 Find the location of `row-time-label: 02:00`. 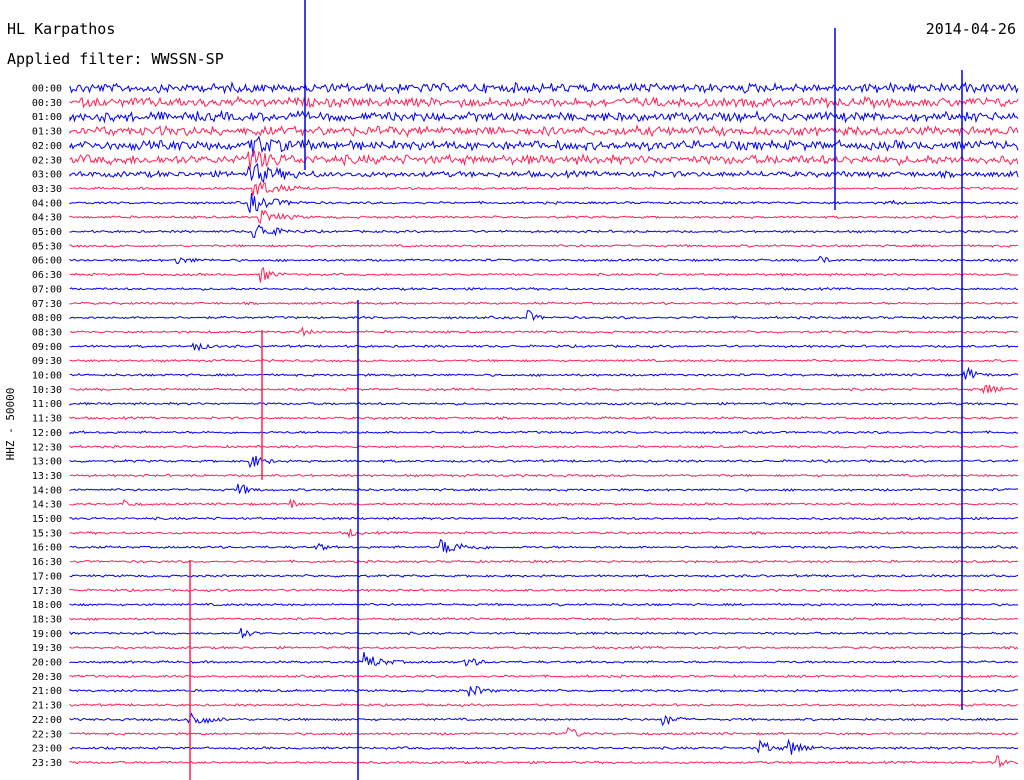

row-time-label: 02:00 is located at coordinates (47, 146).